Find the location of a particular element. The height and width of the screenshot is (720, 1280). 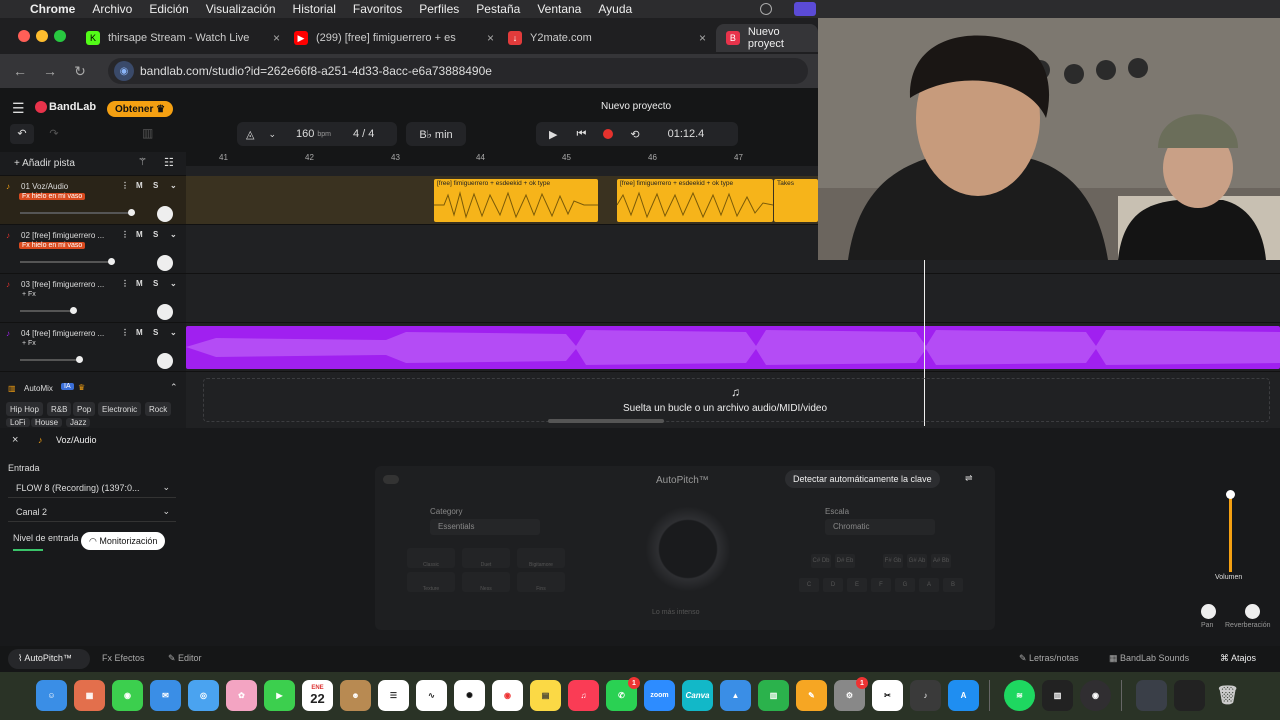

skip-back-icon: ⏮ is located at coordinates (581, 134).